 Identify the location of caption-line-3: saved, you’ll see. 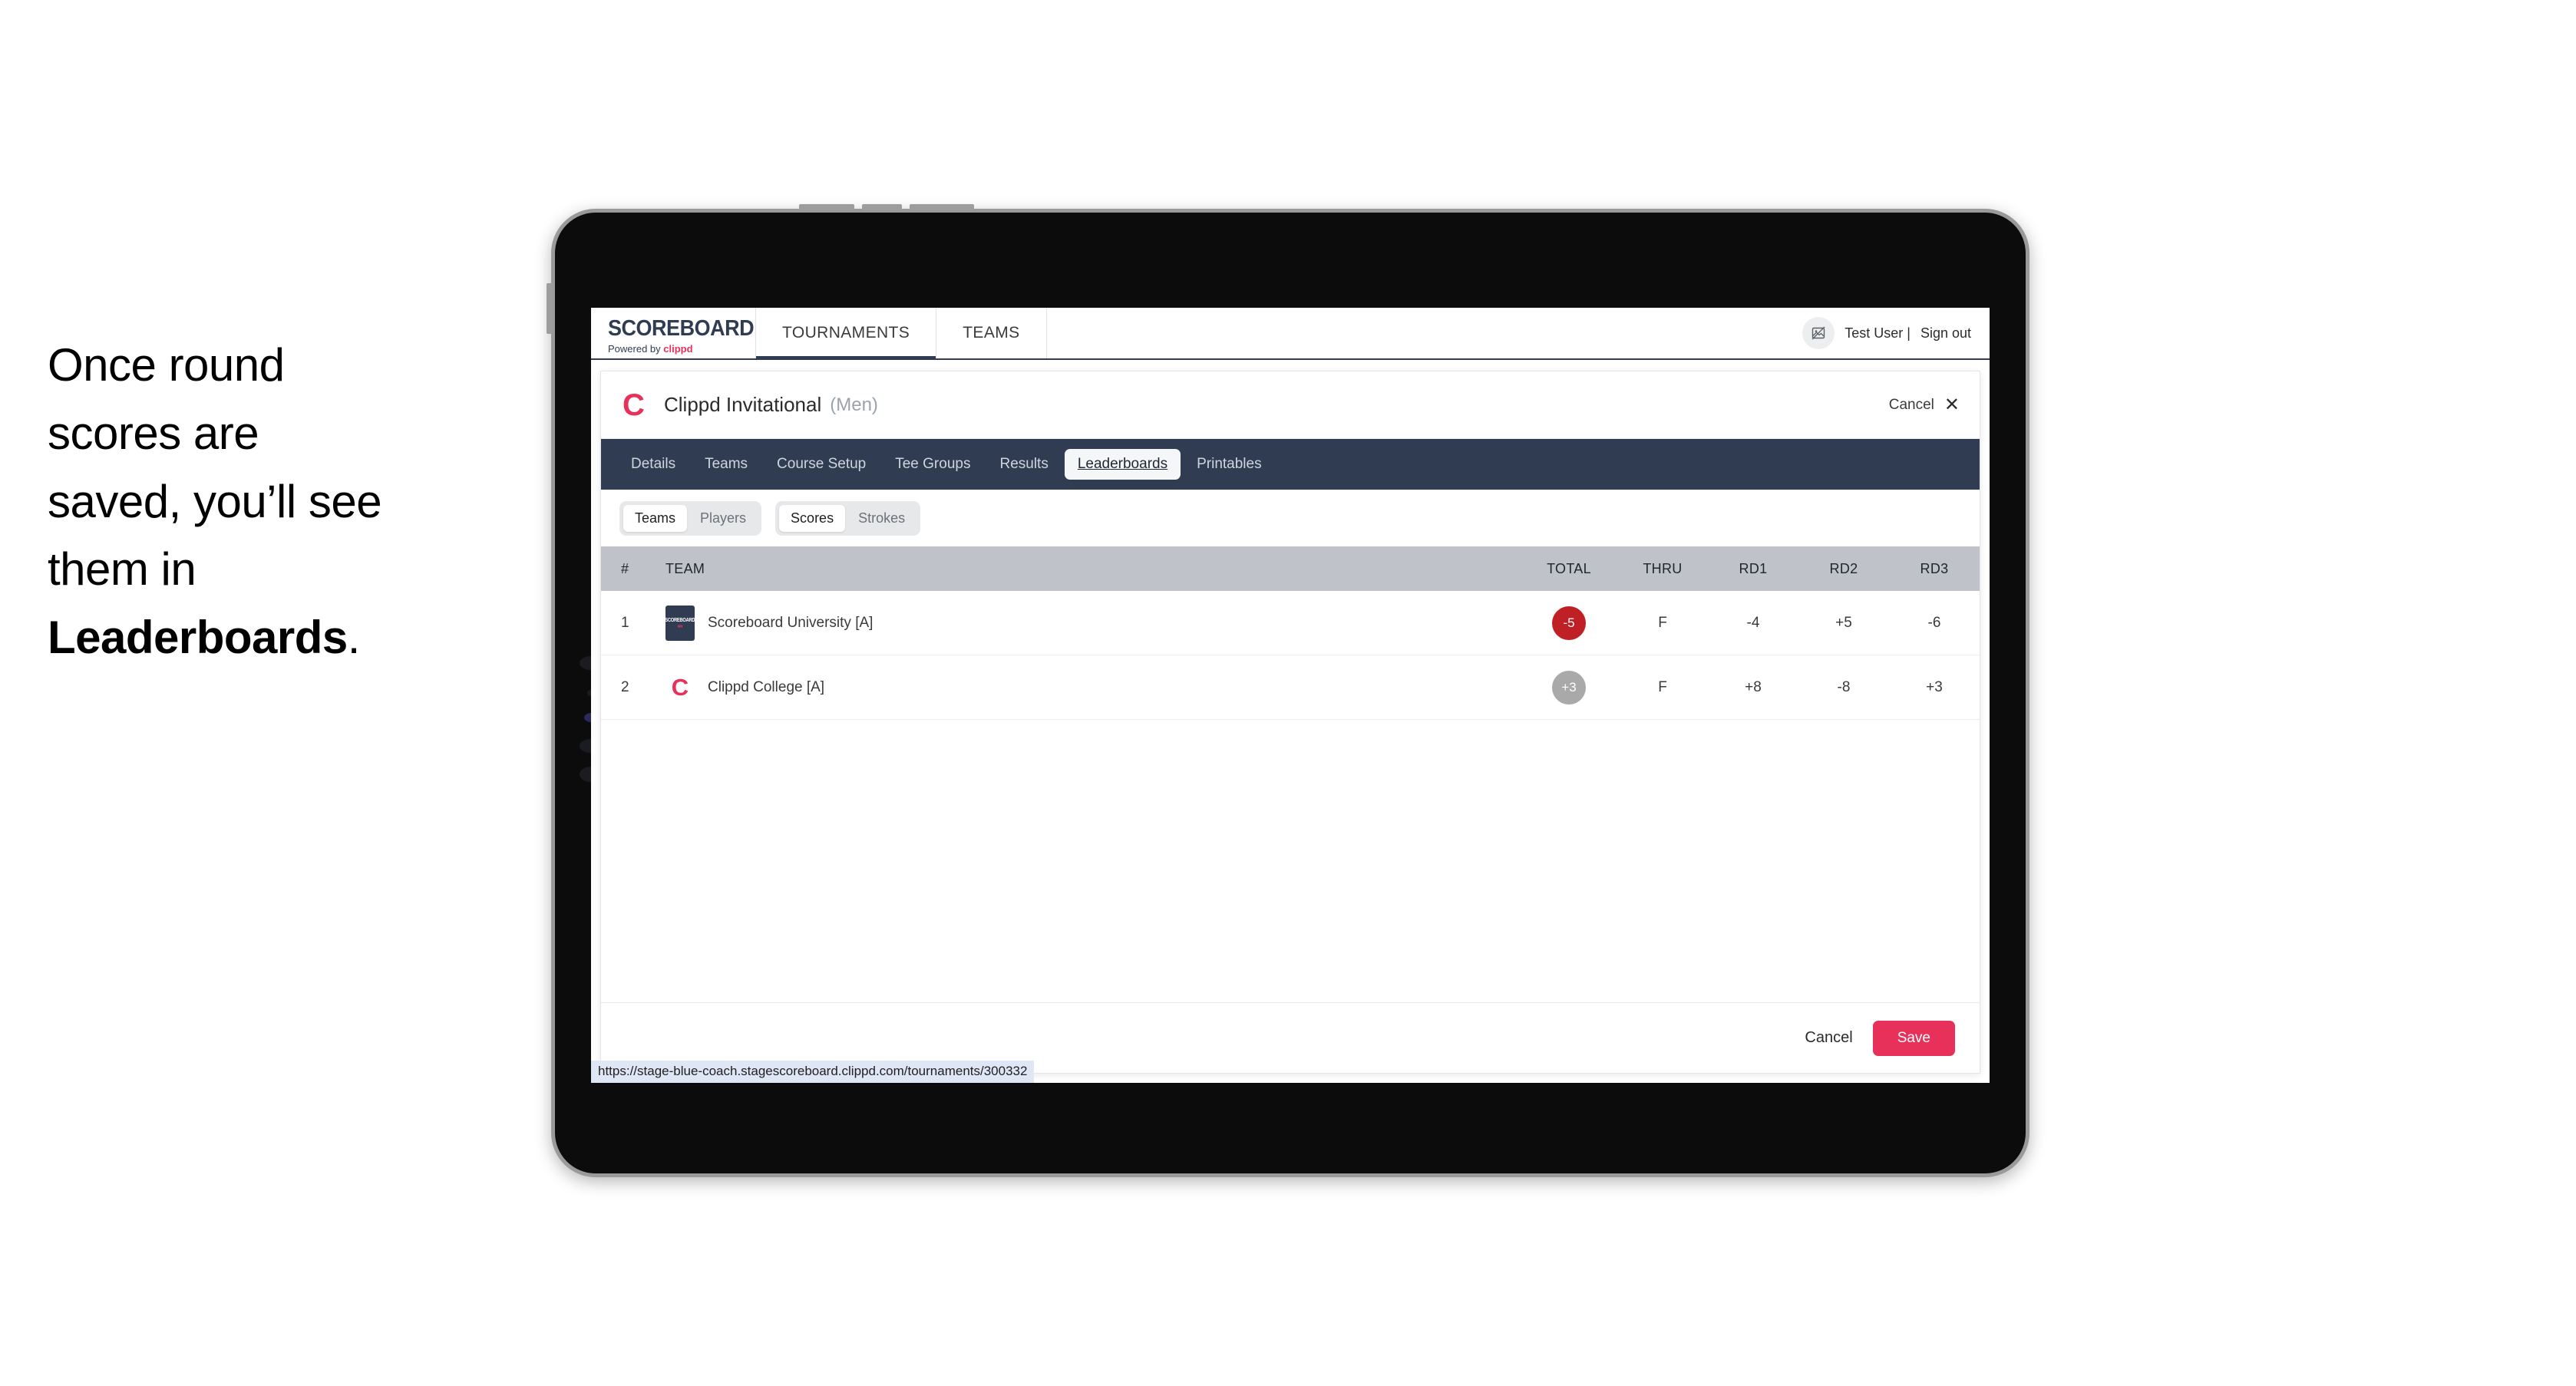
(215, 501).